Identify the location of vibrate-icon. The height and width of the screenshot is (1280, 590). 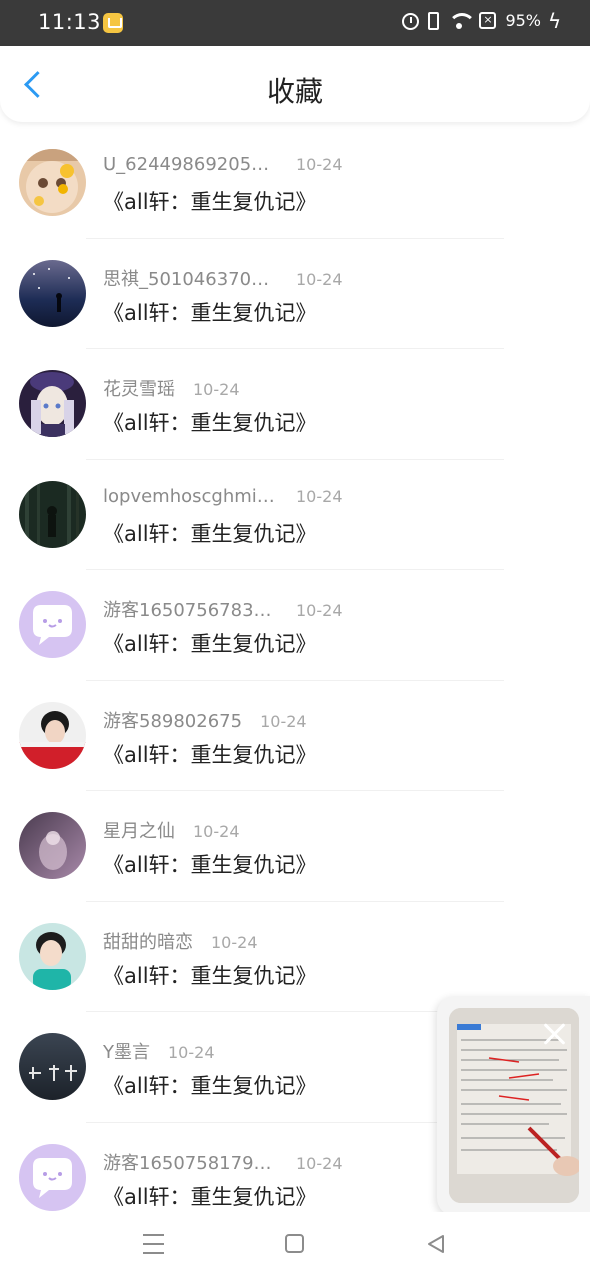
(434, 20).